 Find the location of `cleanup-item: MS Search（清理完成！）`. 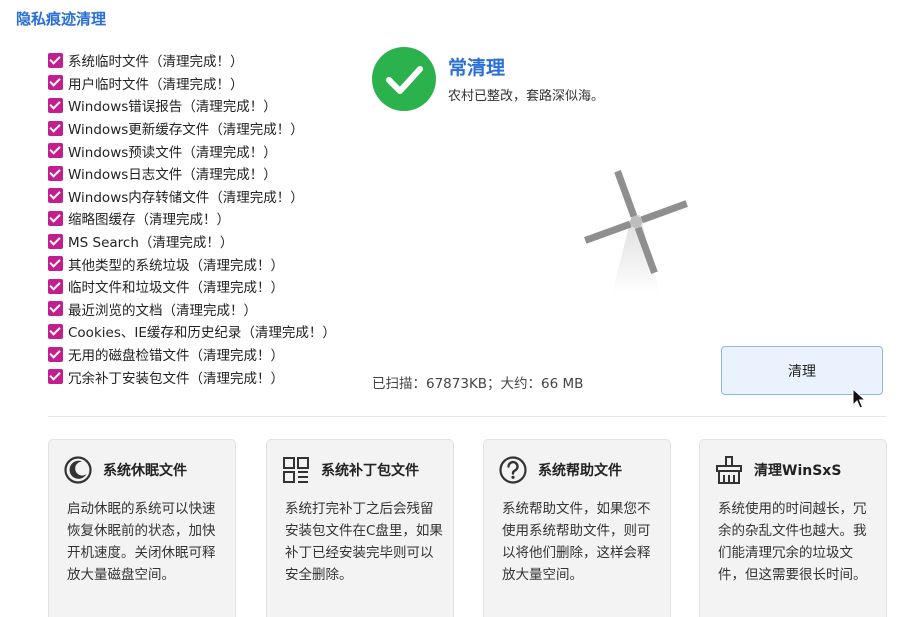

cleanup-item: MS Search（清理完成！） is located at coordinates (192, 241).